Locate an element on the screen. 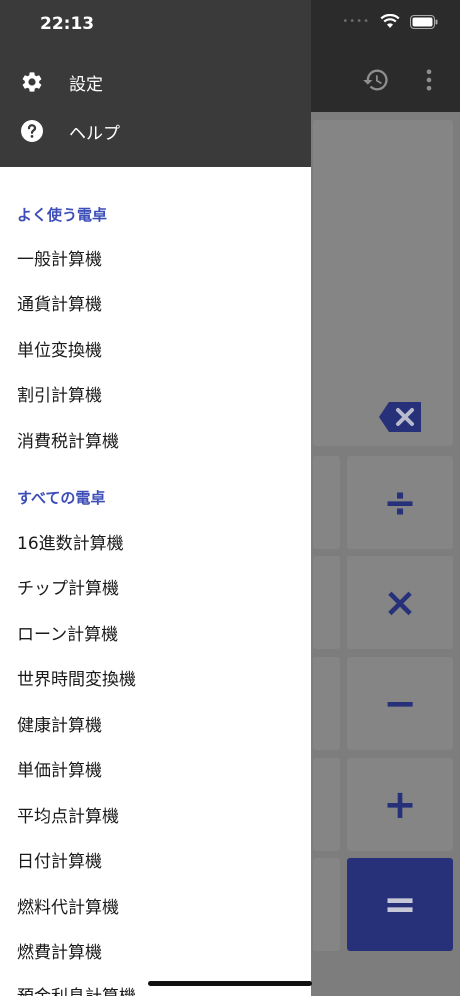 This screenshot has width=460, height=996. help-icon is located at coordinates (32, 131).